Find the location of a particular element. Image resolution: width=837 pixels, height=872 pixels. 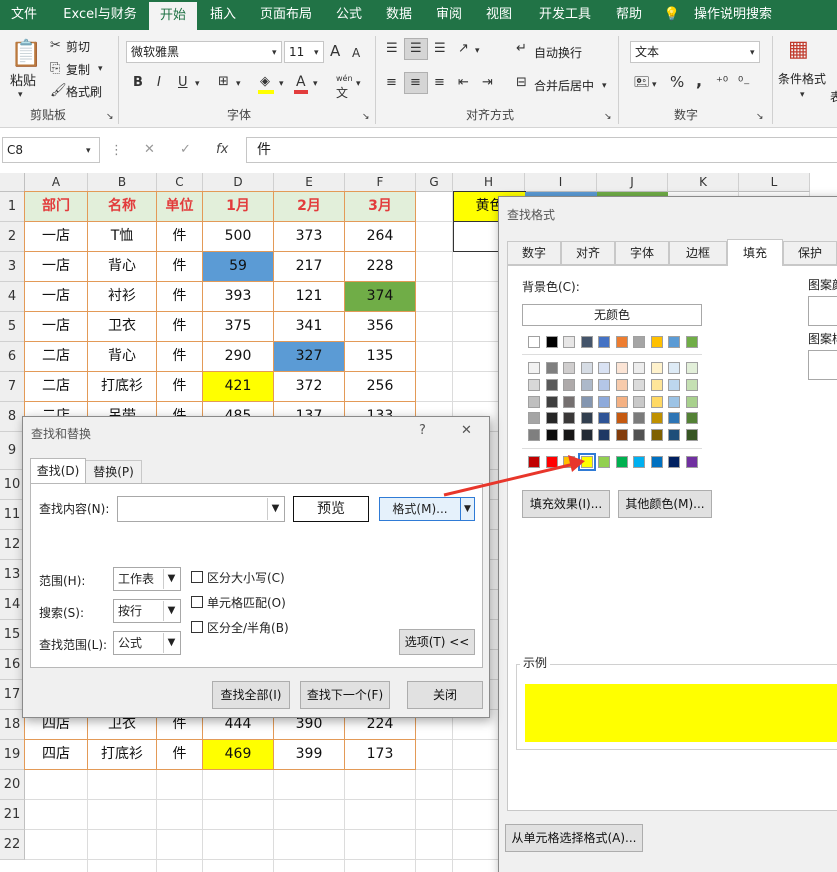

arrow-head is located at coordinates (576, 463).